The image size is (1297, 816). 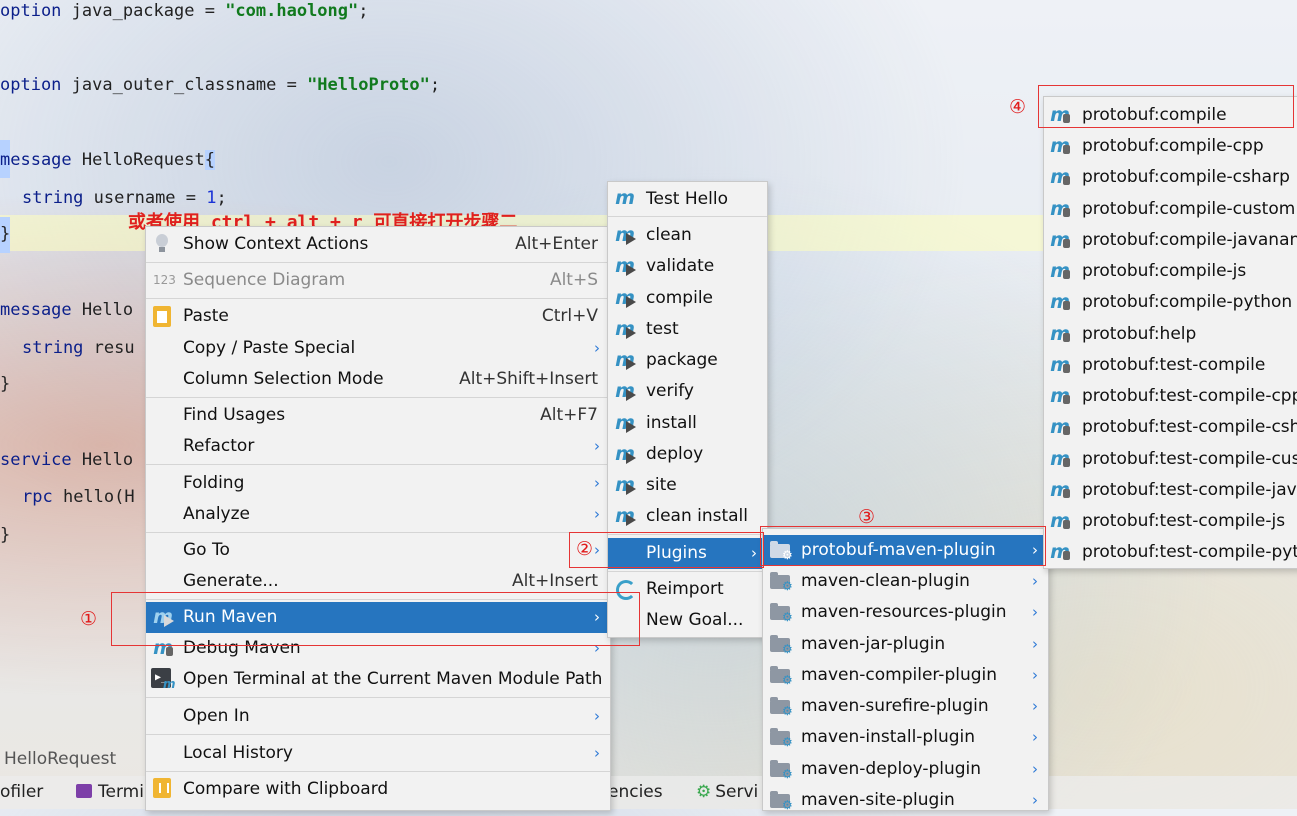 I want to click on clipboard-icon, so click(x=164, y=315).